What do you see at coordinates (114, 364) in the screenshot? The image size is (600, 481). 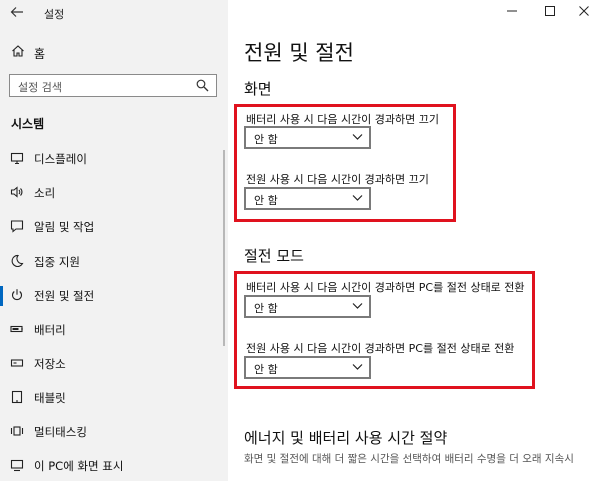 I see `sidebar-item-storage: 저장소` at bounding box center [114, 364].